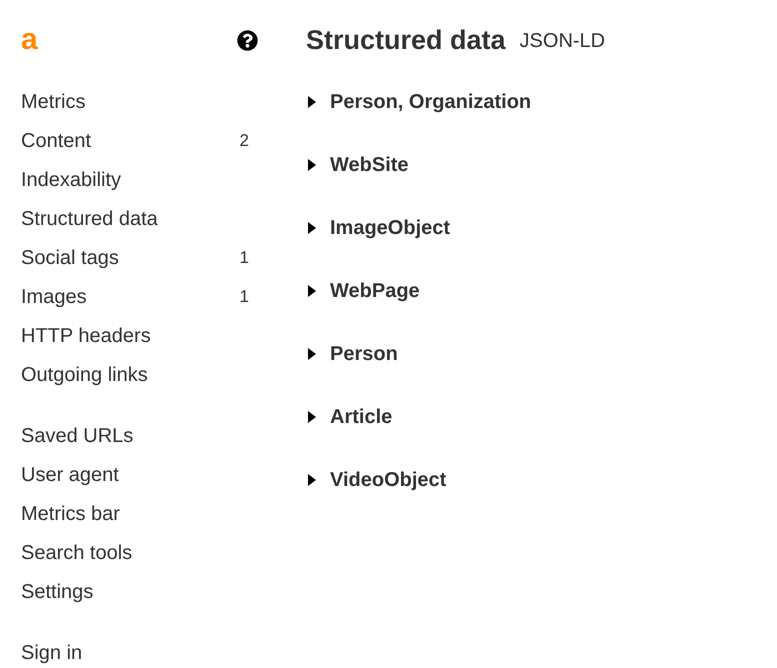  I want to click on section-header: ImageObject, so click(456, 228).